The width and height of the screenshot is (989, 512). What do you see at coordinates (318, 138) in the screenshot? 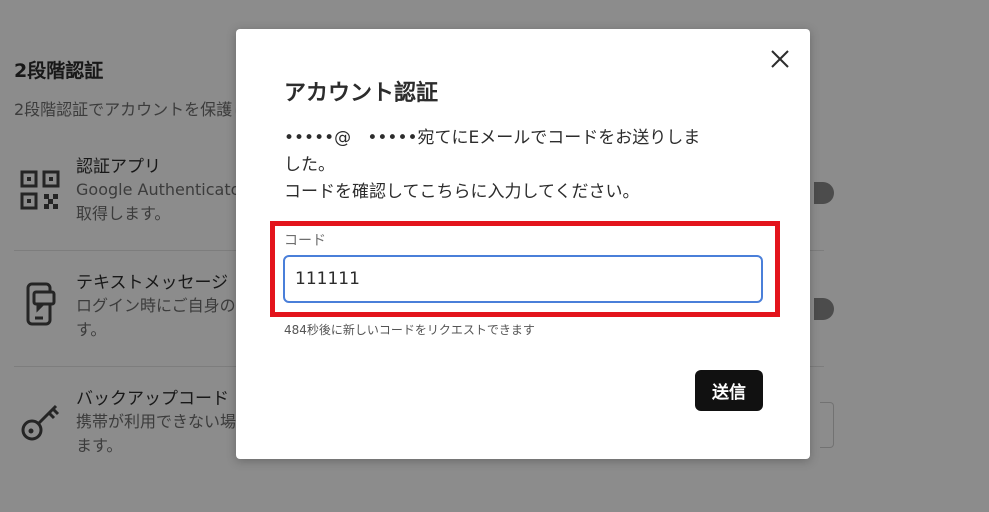
I see `masked-email-local: •••••@` at bounding box center [318, 138].